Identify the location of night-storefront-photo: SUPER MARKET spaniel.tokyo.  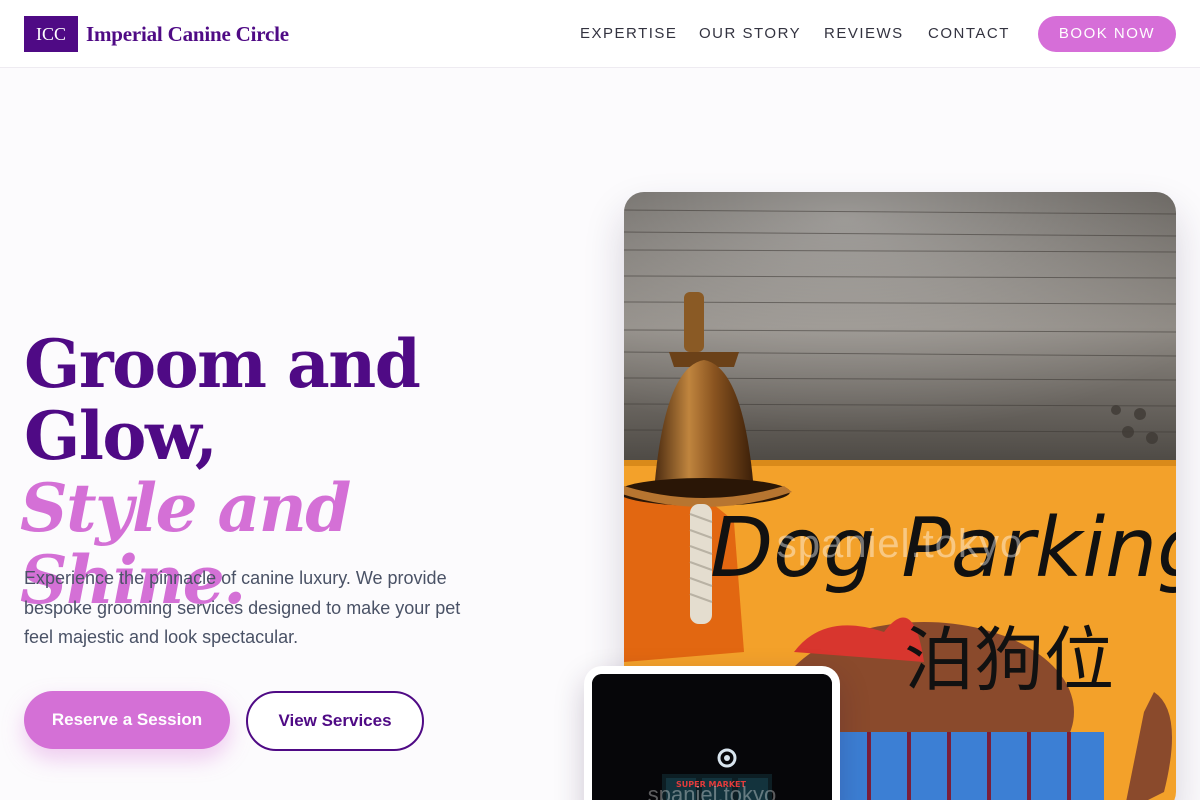
(712, 737).